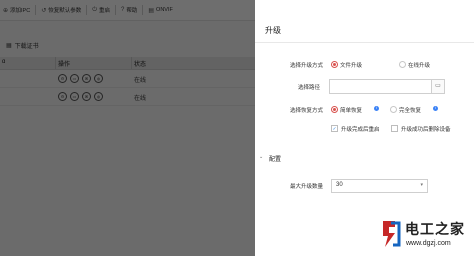  What do you see at coordinates (307, 111) in the screenshot?
I see `restore-method-label: 选择恢复方式` at bounding box center [307, 111].